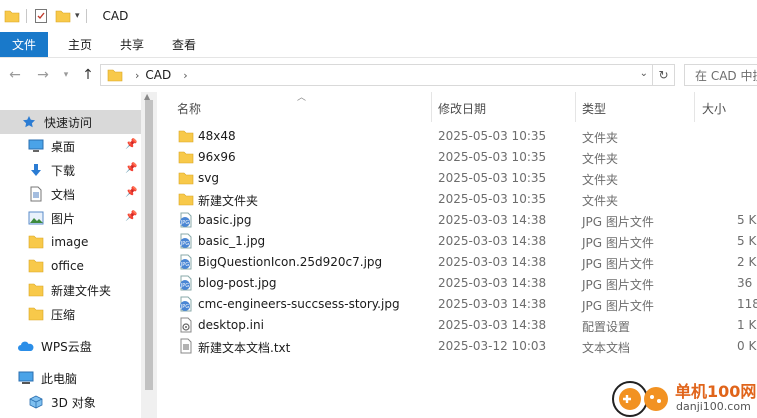  What do you see at coordinates (457, 136) in the screenshot?
I see `file-row: 48x48 2025-05-03 10:35 文件夹` at bounding box center [457, 136].